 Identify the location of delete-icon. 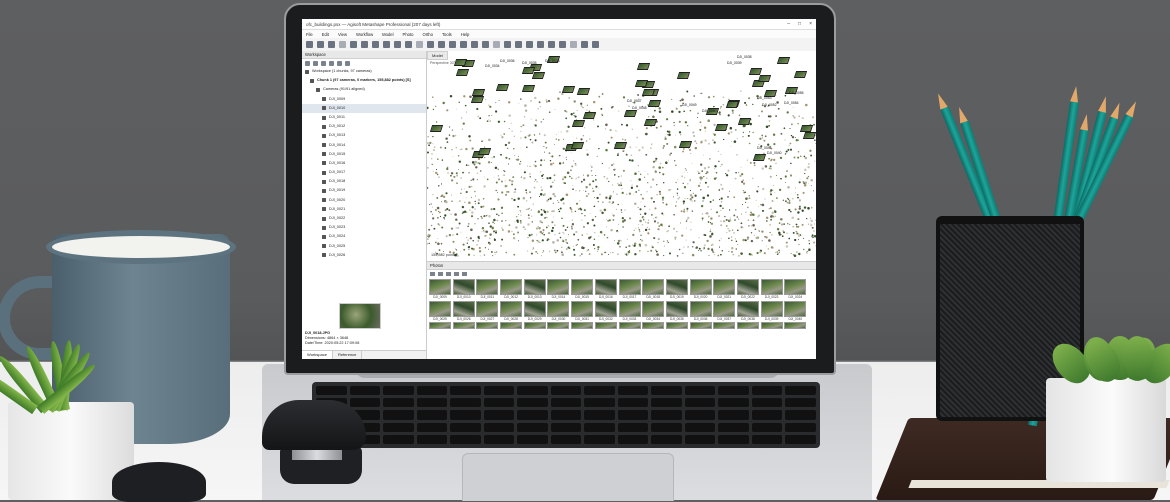
(441, 44).